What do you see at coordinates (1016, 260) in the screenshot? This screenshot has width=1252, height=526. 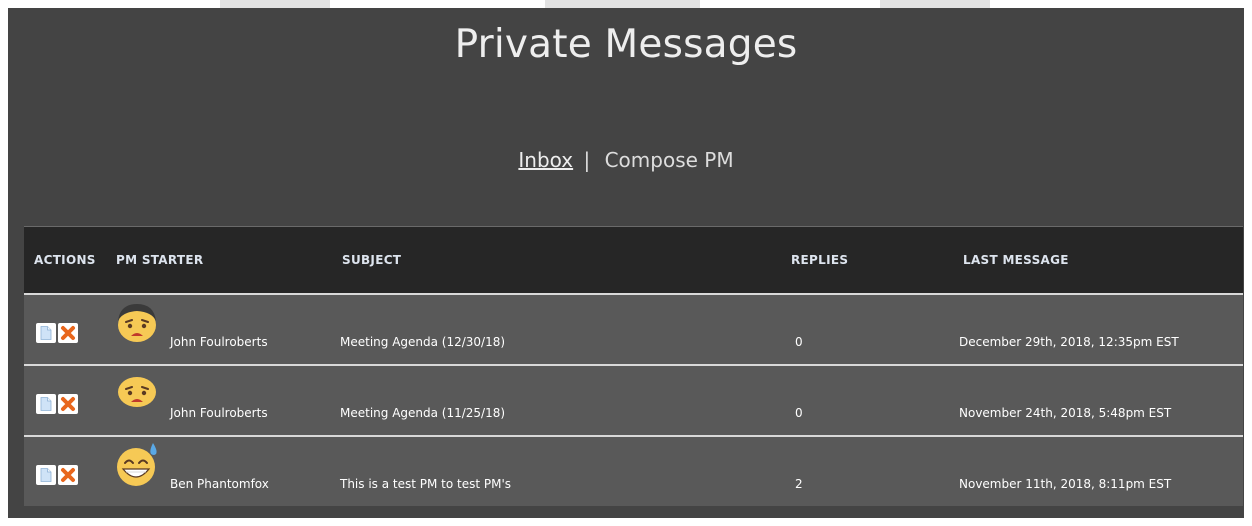 I see `col-last-message-header: LAST MESSAGE` at bounding box center [1016, 260].